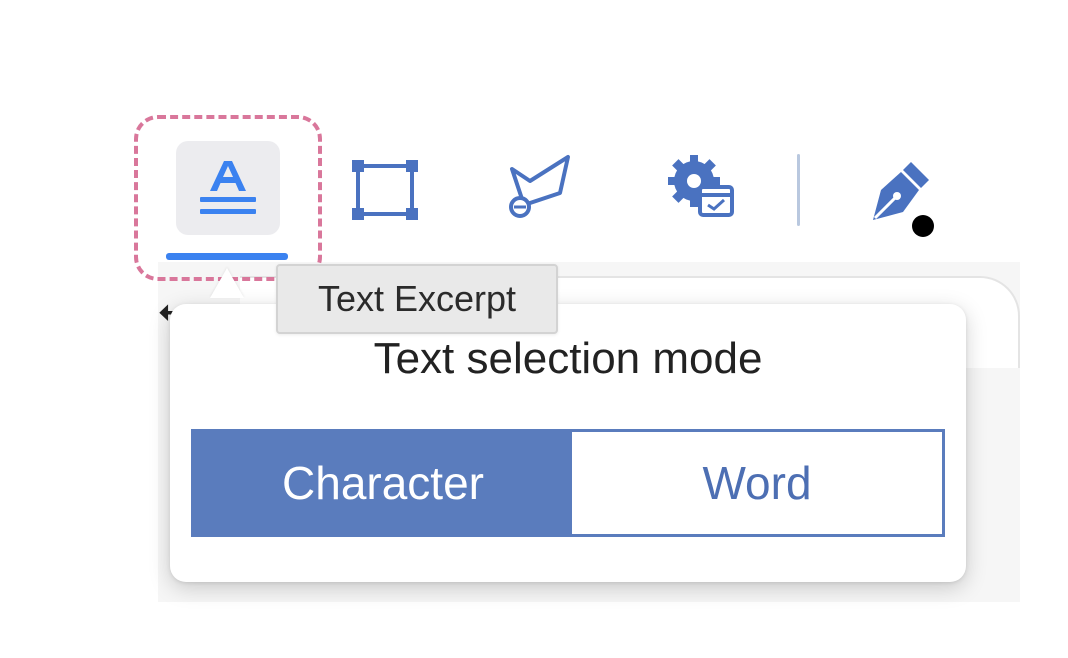  I want to click on pen-color-dot, so click(923, 226).